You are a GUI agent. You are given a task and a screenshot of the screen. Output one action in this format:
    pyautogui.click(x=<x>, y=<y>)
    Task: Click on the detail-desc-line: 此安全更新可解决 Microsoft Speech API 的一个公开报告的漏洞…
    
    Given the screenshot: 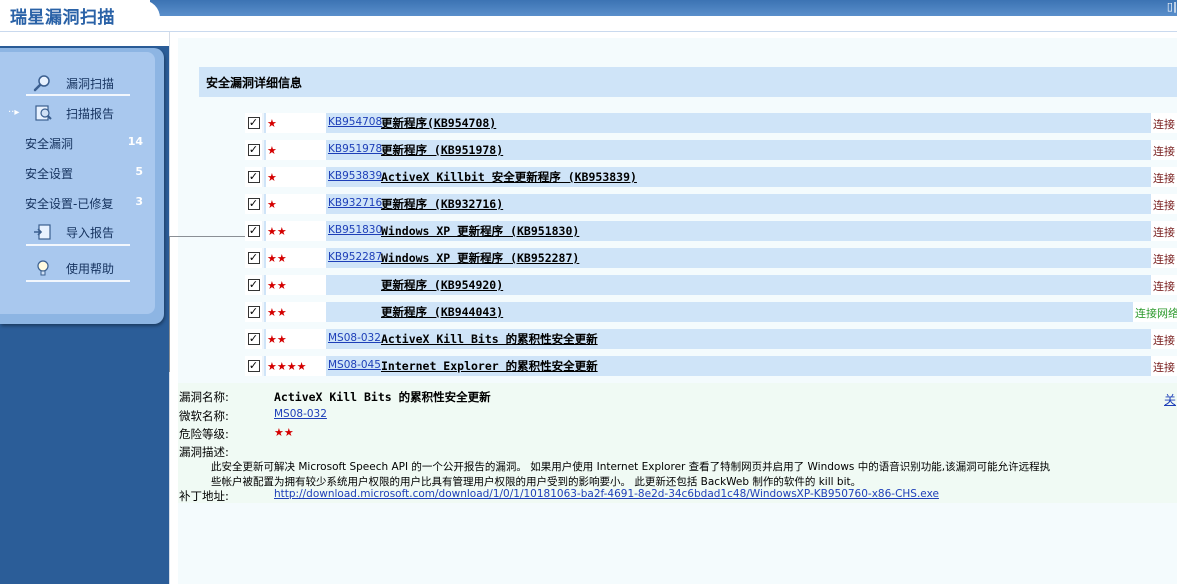 What is the action you would take?
    pyautogui.click(x=631, y=467)
    